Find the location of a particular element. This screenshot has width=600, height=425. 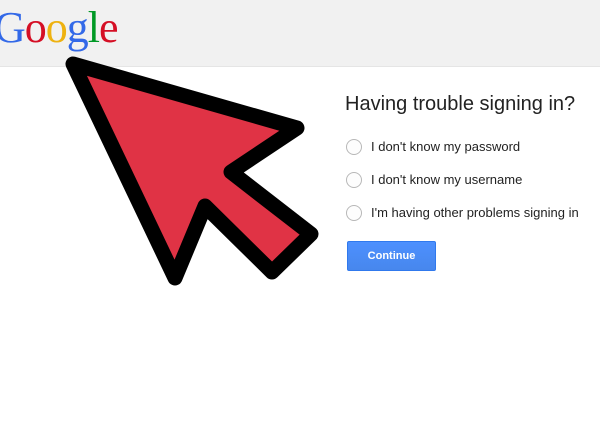

option-other-problems: I'm having other problems signing in is located at coordinates (472, 212).